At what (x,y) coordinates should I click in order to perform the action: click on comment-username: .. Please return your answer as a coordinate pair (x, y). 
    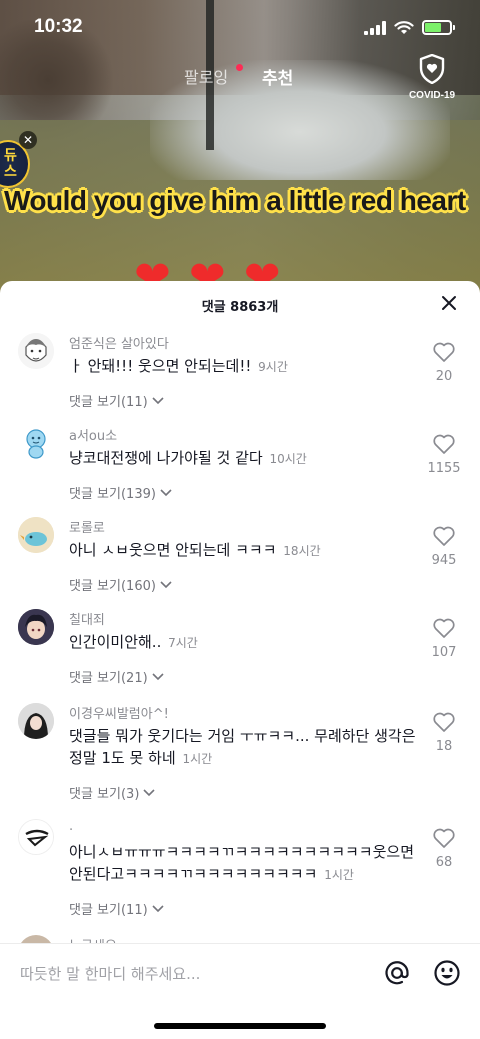
    Looking at the image, I should click on (71, 826).